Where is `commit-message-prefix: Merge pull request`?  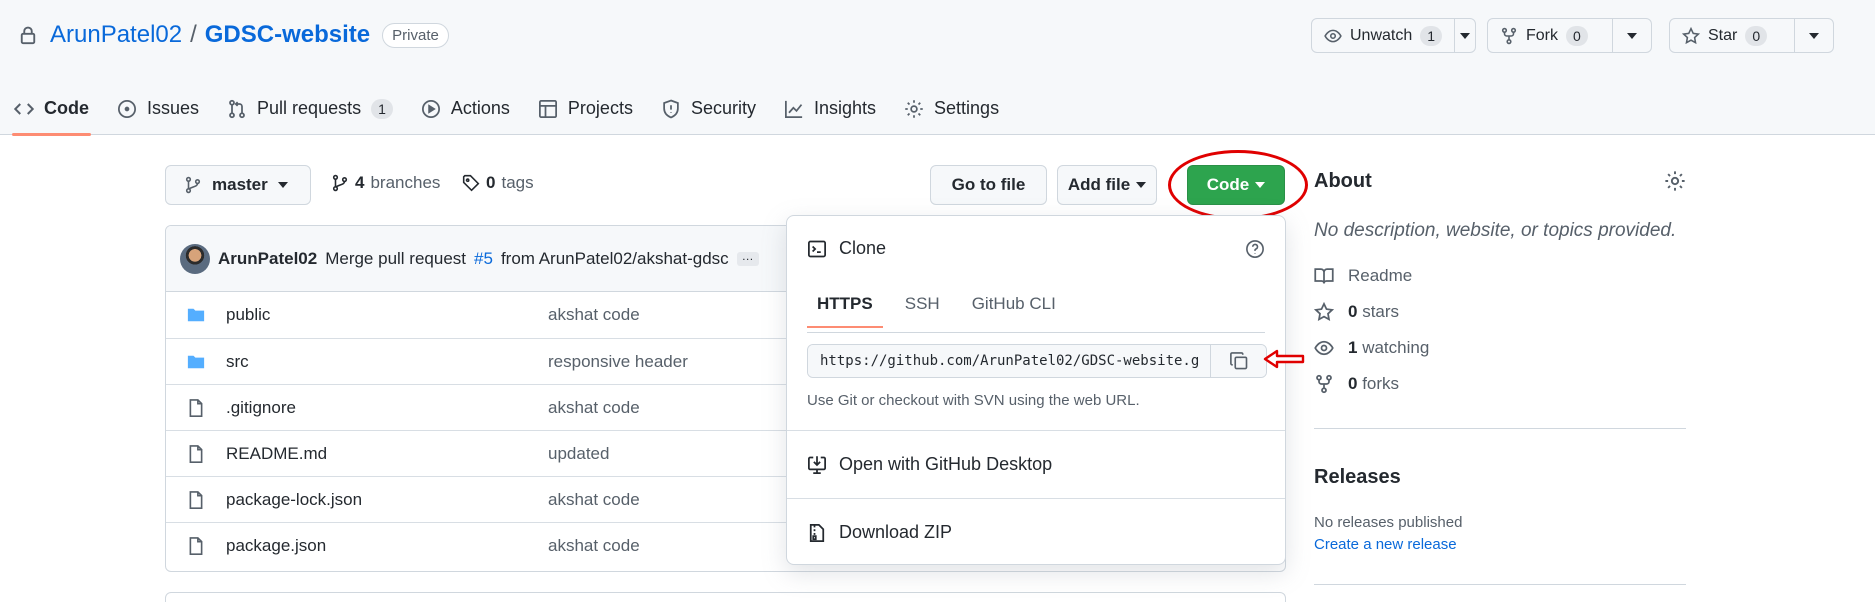
commit-message-prefix: Merge pull request is located at coordinates (396, 258).